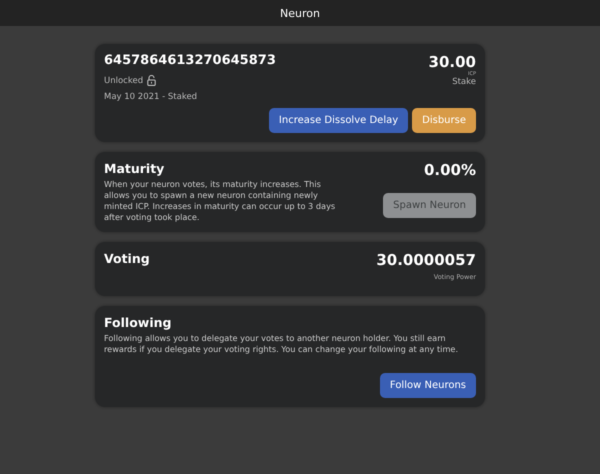  Describe the element at coordinates (220, 201) in the screenshot. I see `maturity-description: When your neuron votes, its maturity increases. This allows you to spawn a new neuron containing newly minted ICP. Increases in maturity can occur up to 3 days after voting took place.` at that location.